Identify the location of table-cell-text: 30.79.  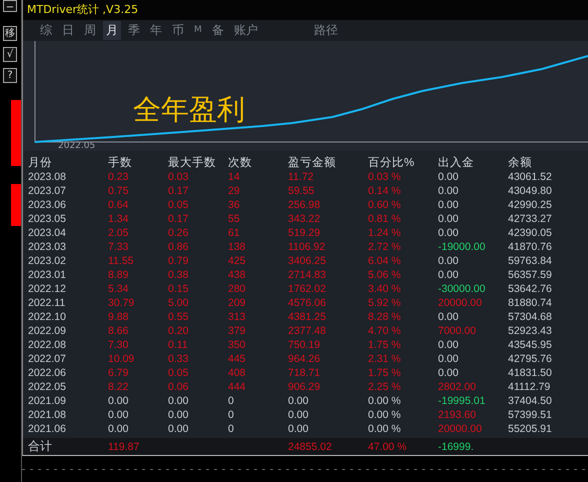
(122, 303).